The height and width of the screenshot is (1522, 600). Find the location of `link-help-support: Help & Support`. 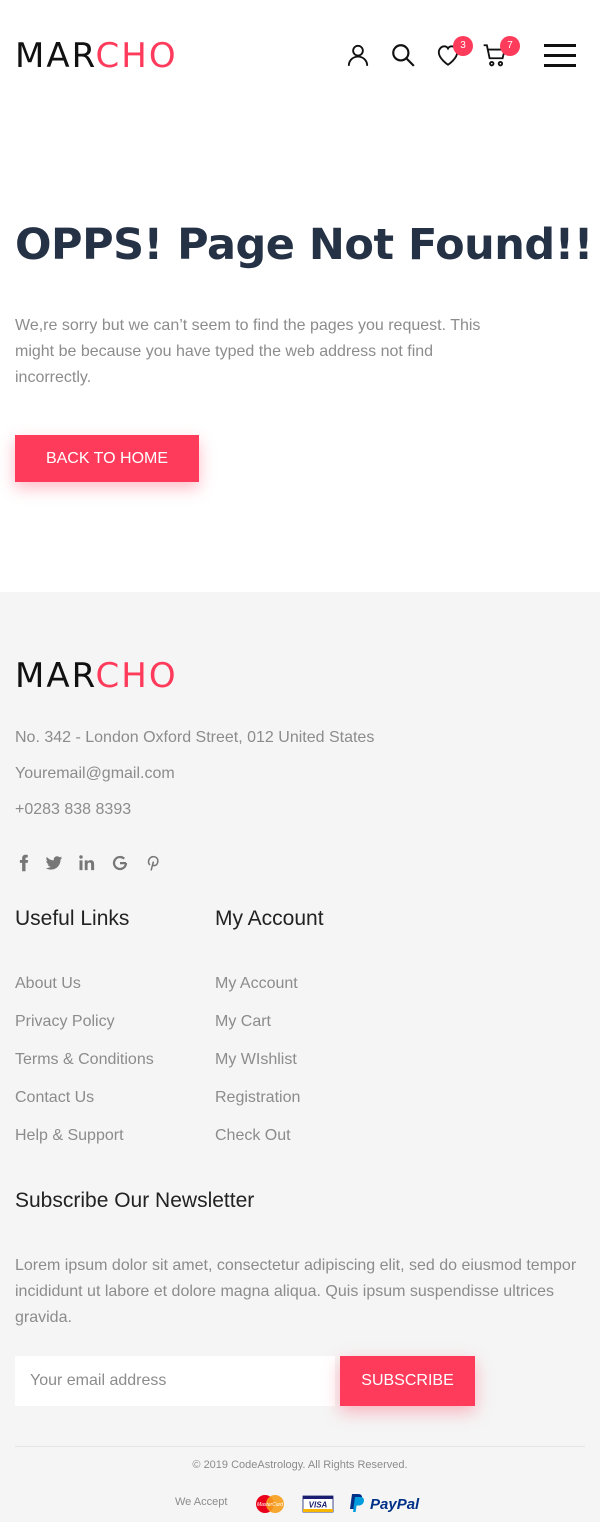

link-help-support: Help & Support is located at coordinates (69, 1136).